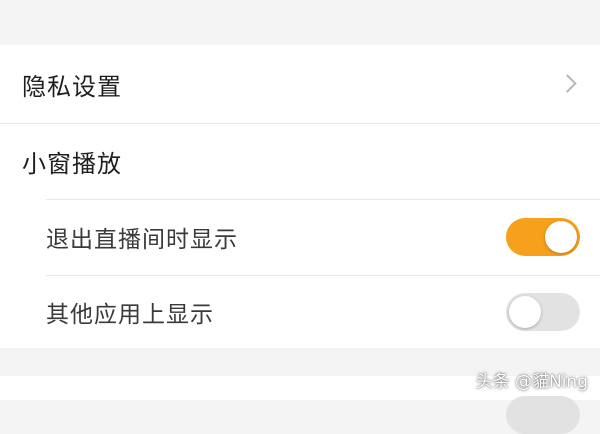 This screenshot has width=600, height=434. I want to click on other-apps-display-label: 其他应用上显示, so click(130, 314).